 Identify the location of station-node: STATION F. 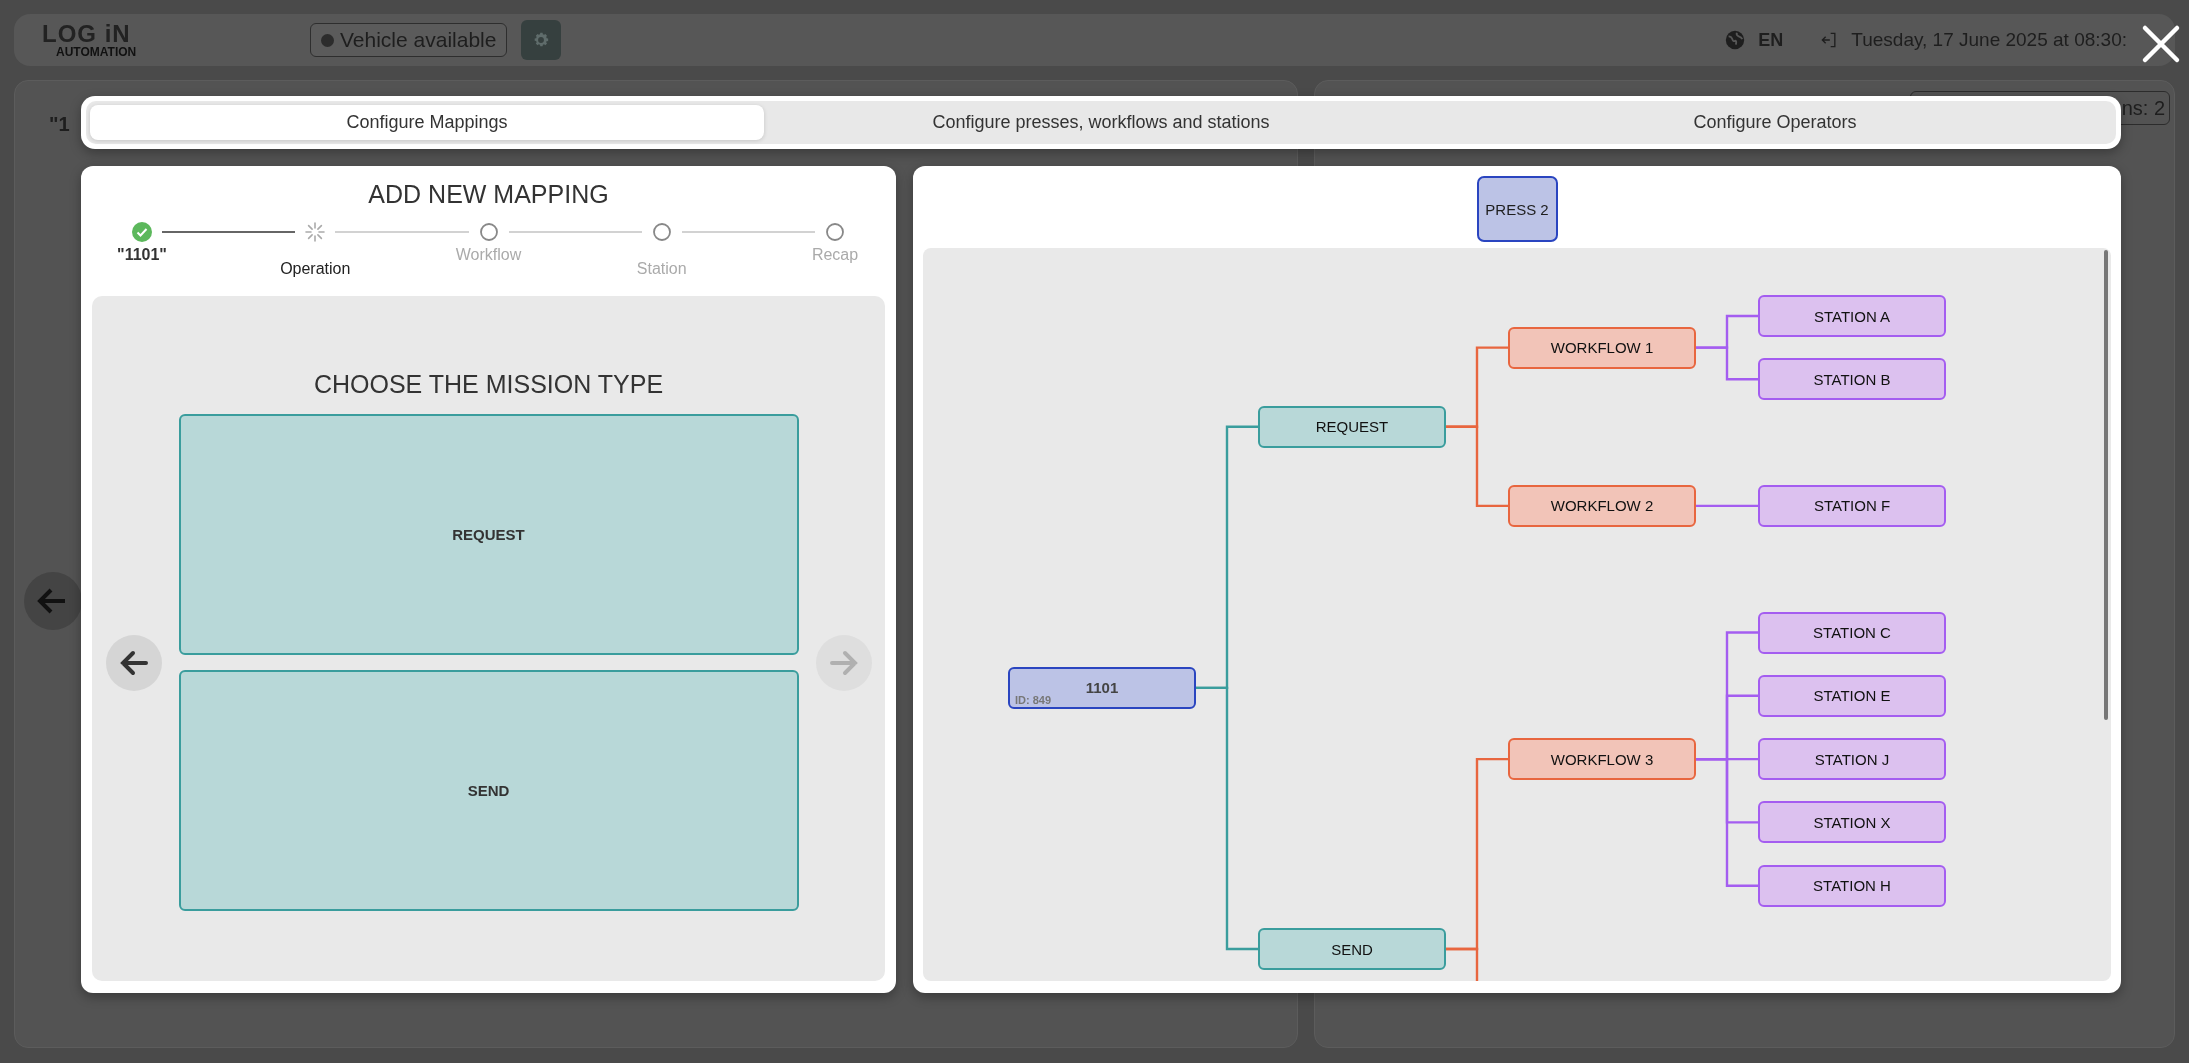
(1852, 505).